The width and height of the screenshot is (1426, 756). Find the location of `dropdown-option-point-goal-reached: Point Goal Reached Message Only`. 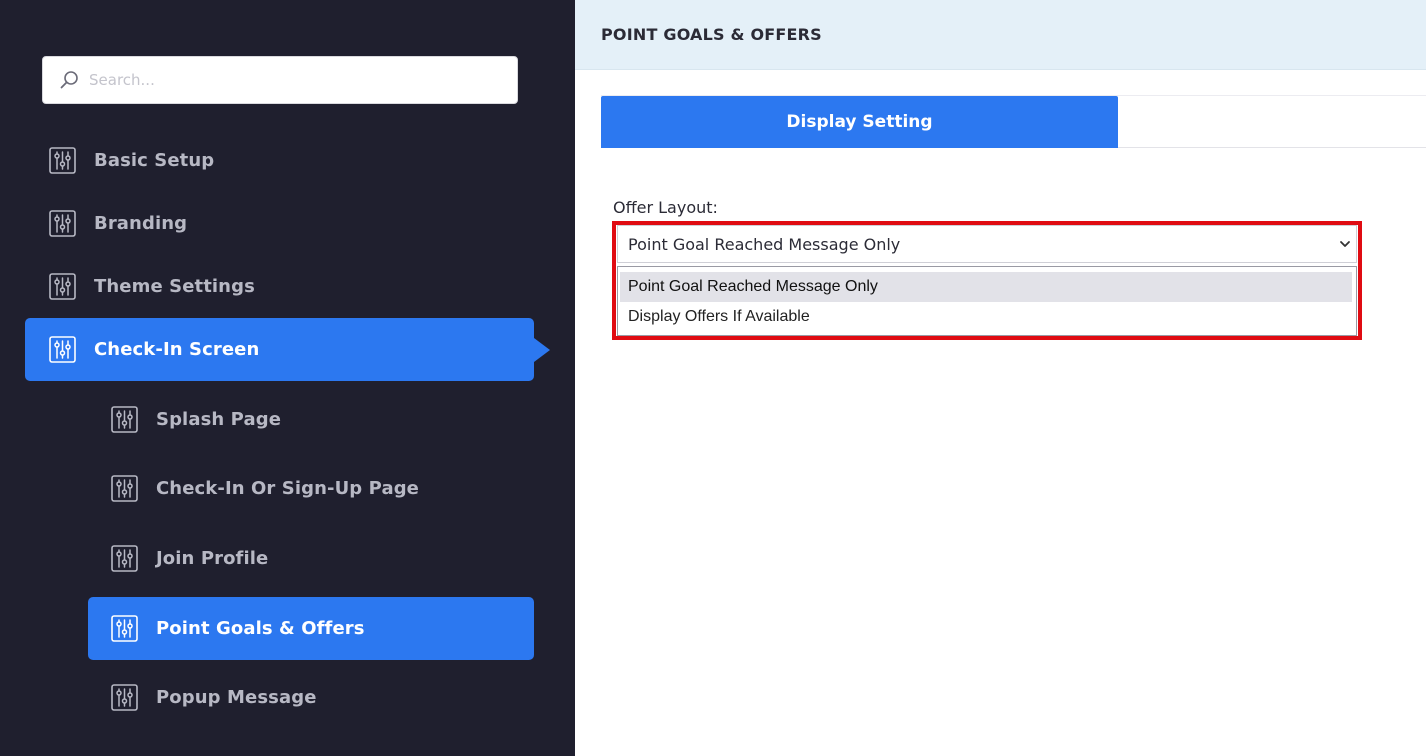

dropdown-option-point-goal-reached: Point Goal Reached Message Only is located at coordinates (986, 287).